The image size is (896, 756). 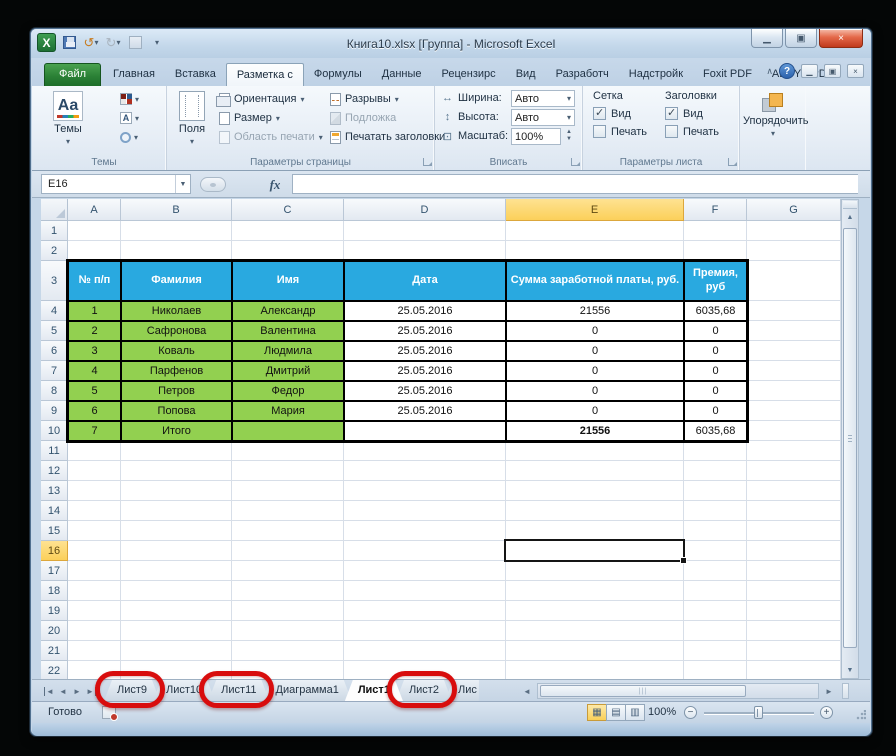 What do you see at coordinates (54, 611) in the screenshot?
I see `row-header-19: 19` at bounding box center [54, 611].